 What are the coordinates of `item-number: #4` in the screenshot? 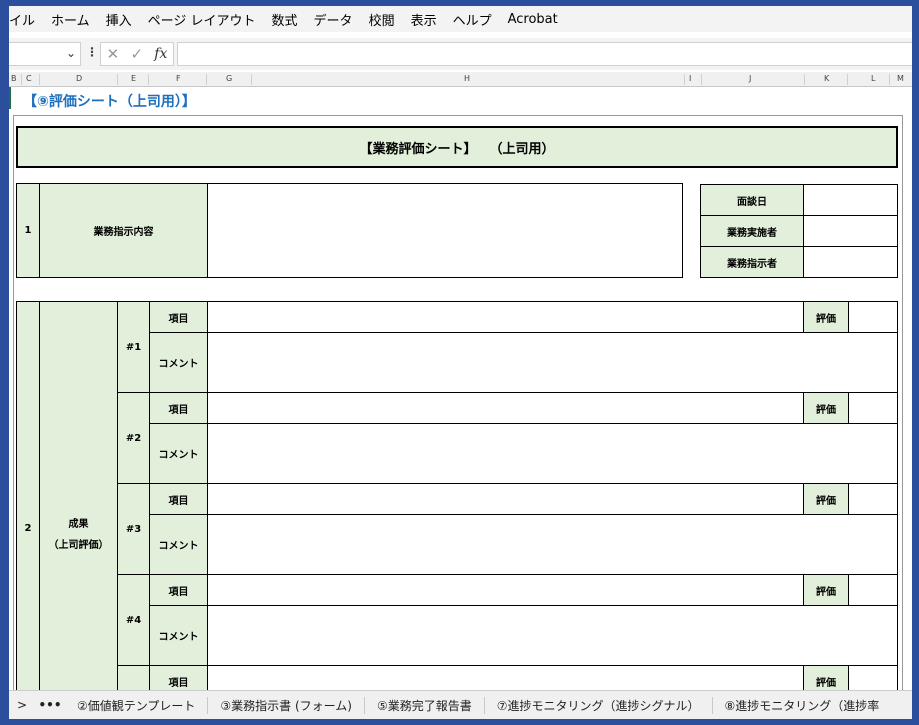 It's located at (133, 620).